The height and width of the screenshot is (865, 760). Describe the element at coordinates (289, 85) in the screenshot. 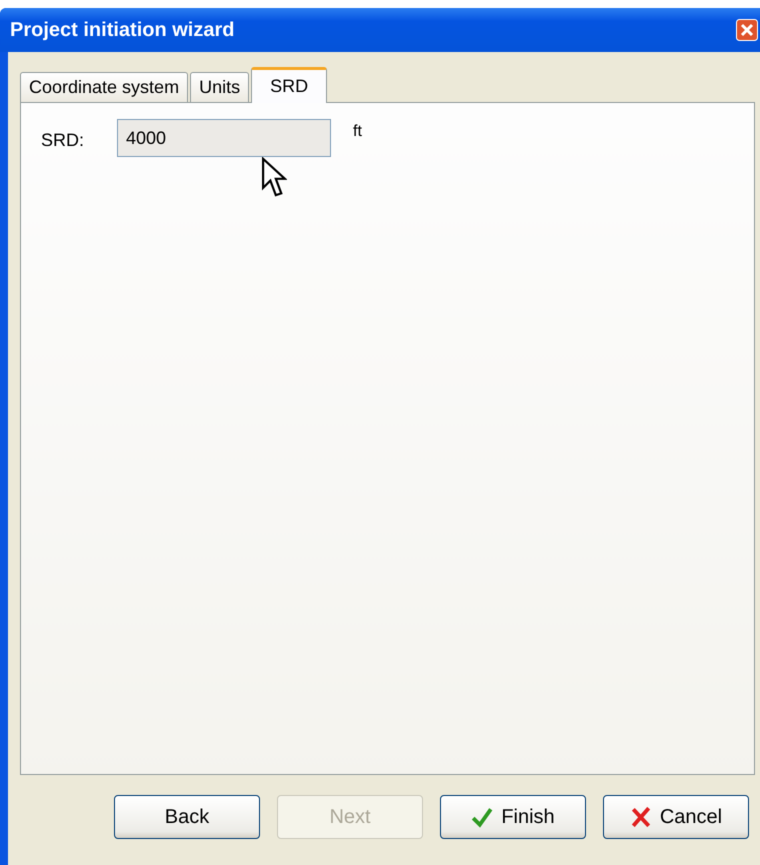

I see `tab: SRD` at that location.